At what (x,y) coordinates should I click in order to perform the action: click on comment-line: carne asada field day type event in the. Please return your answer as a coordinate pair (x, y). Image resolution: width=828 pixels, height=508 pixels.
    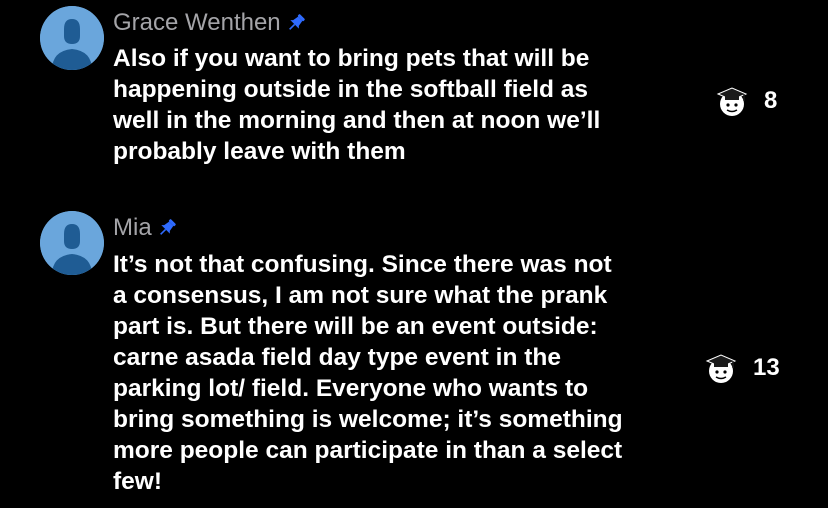
    Looking at the image, I should click on (337, 357).